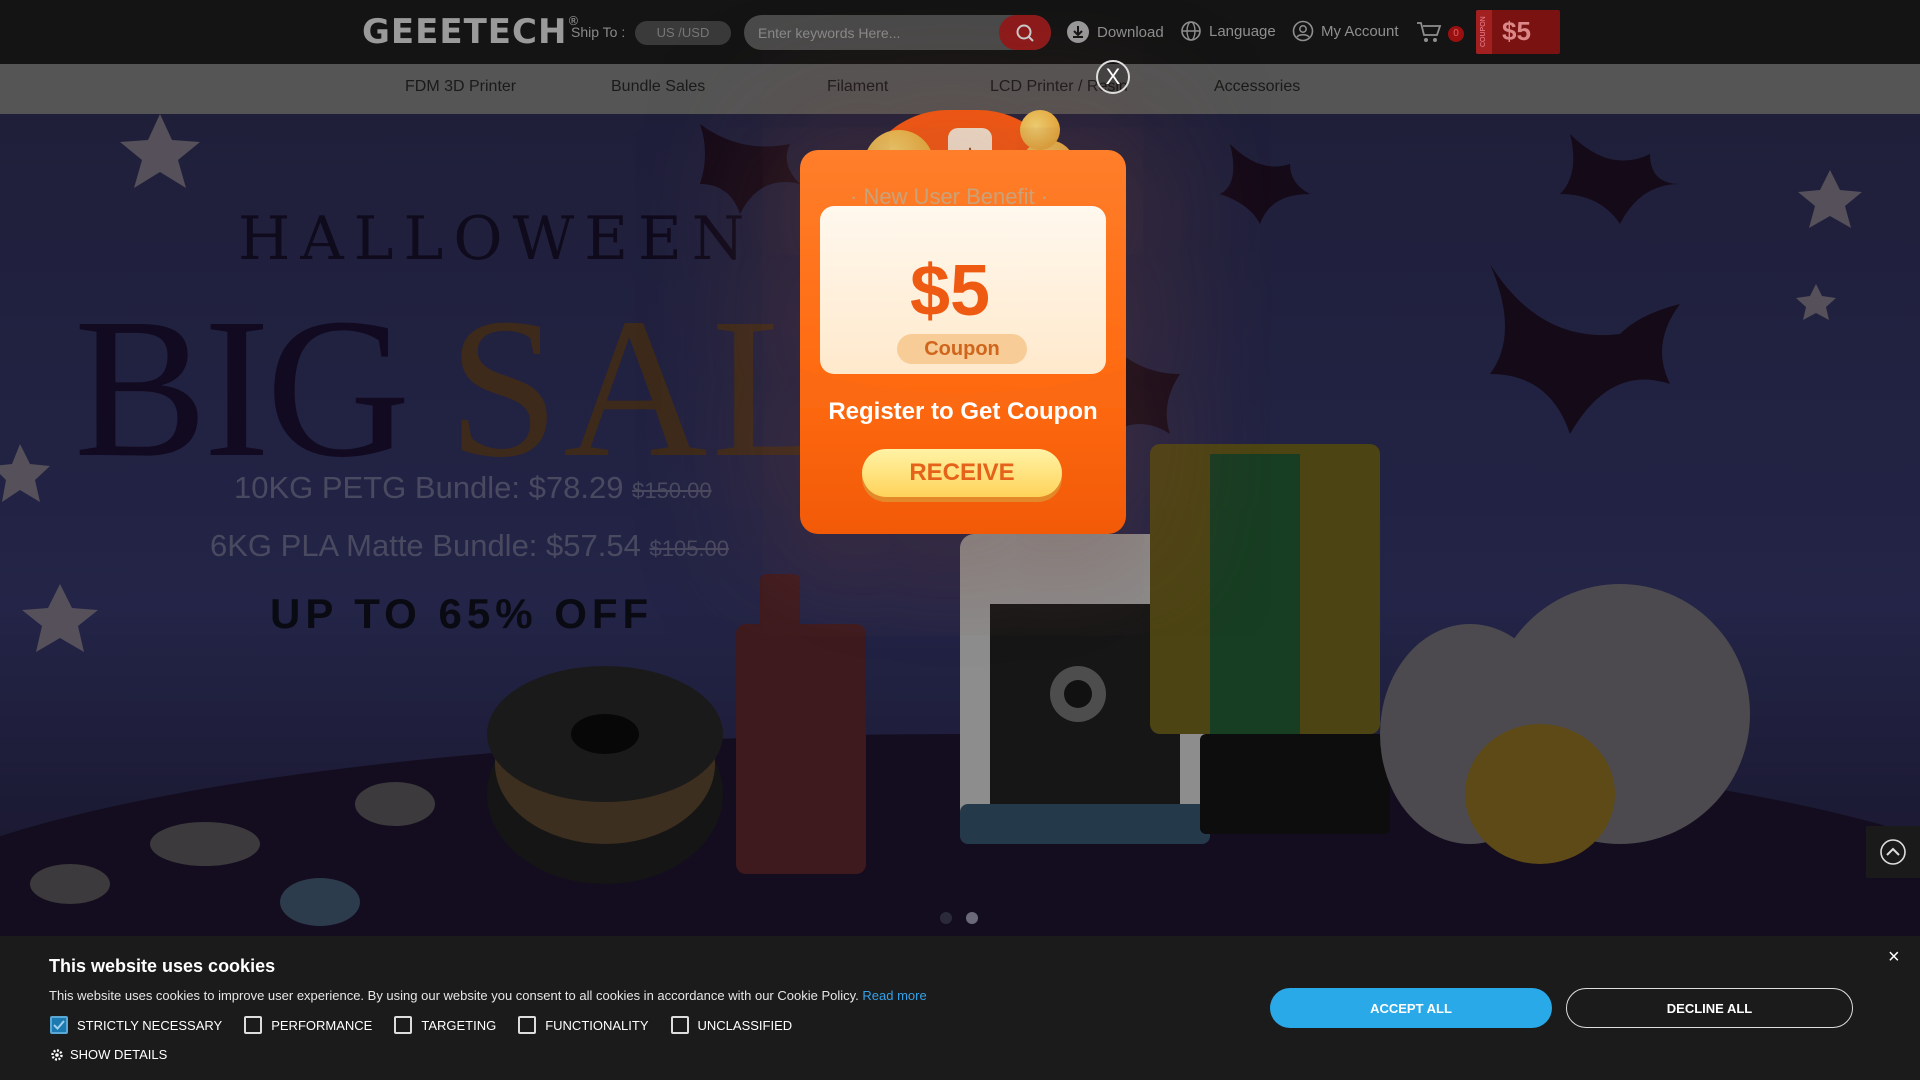 The height and width of the screenshot is (1080, 1920). What do you see at coordinates (672, 490) in the screenshot?
I see `promo-petg-old-price: $150.00` at bounding box center [672, 490].